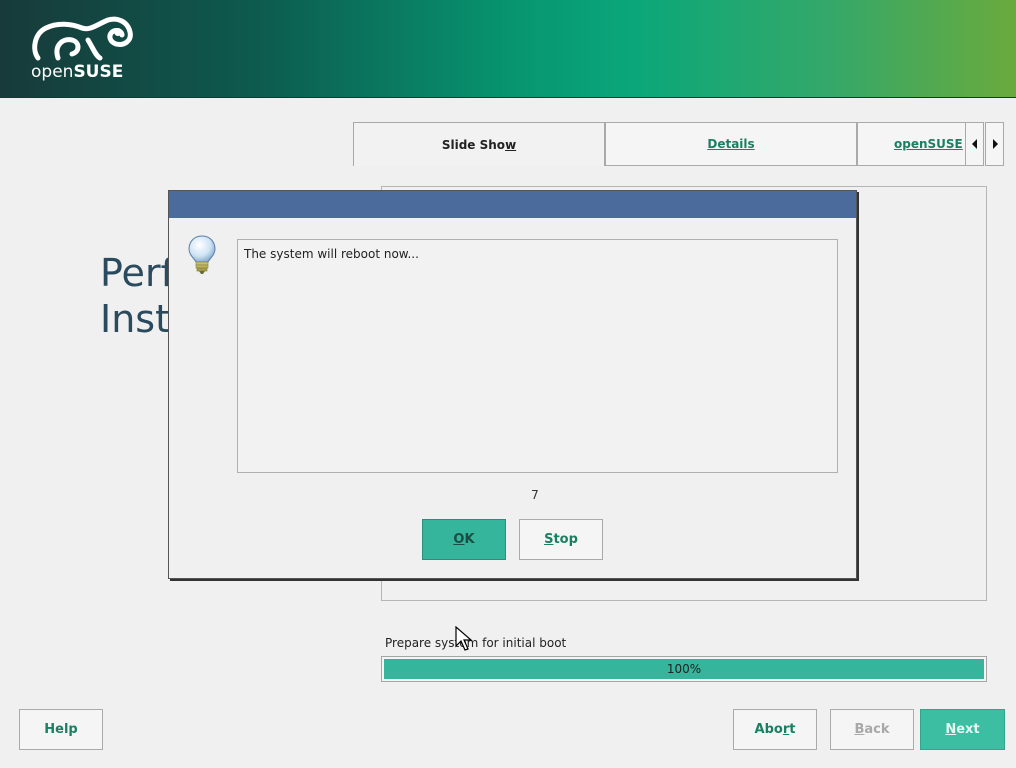 This screenshot has height=768, width=1016. What do you see at coordinates (98, 72) in the screenshot?
I see `logo-text-suse: SUSE` at bounding box center [98, 72].